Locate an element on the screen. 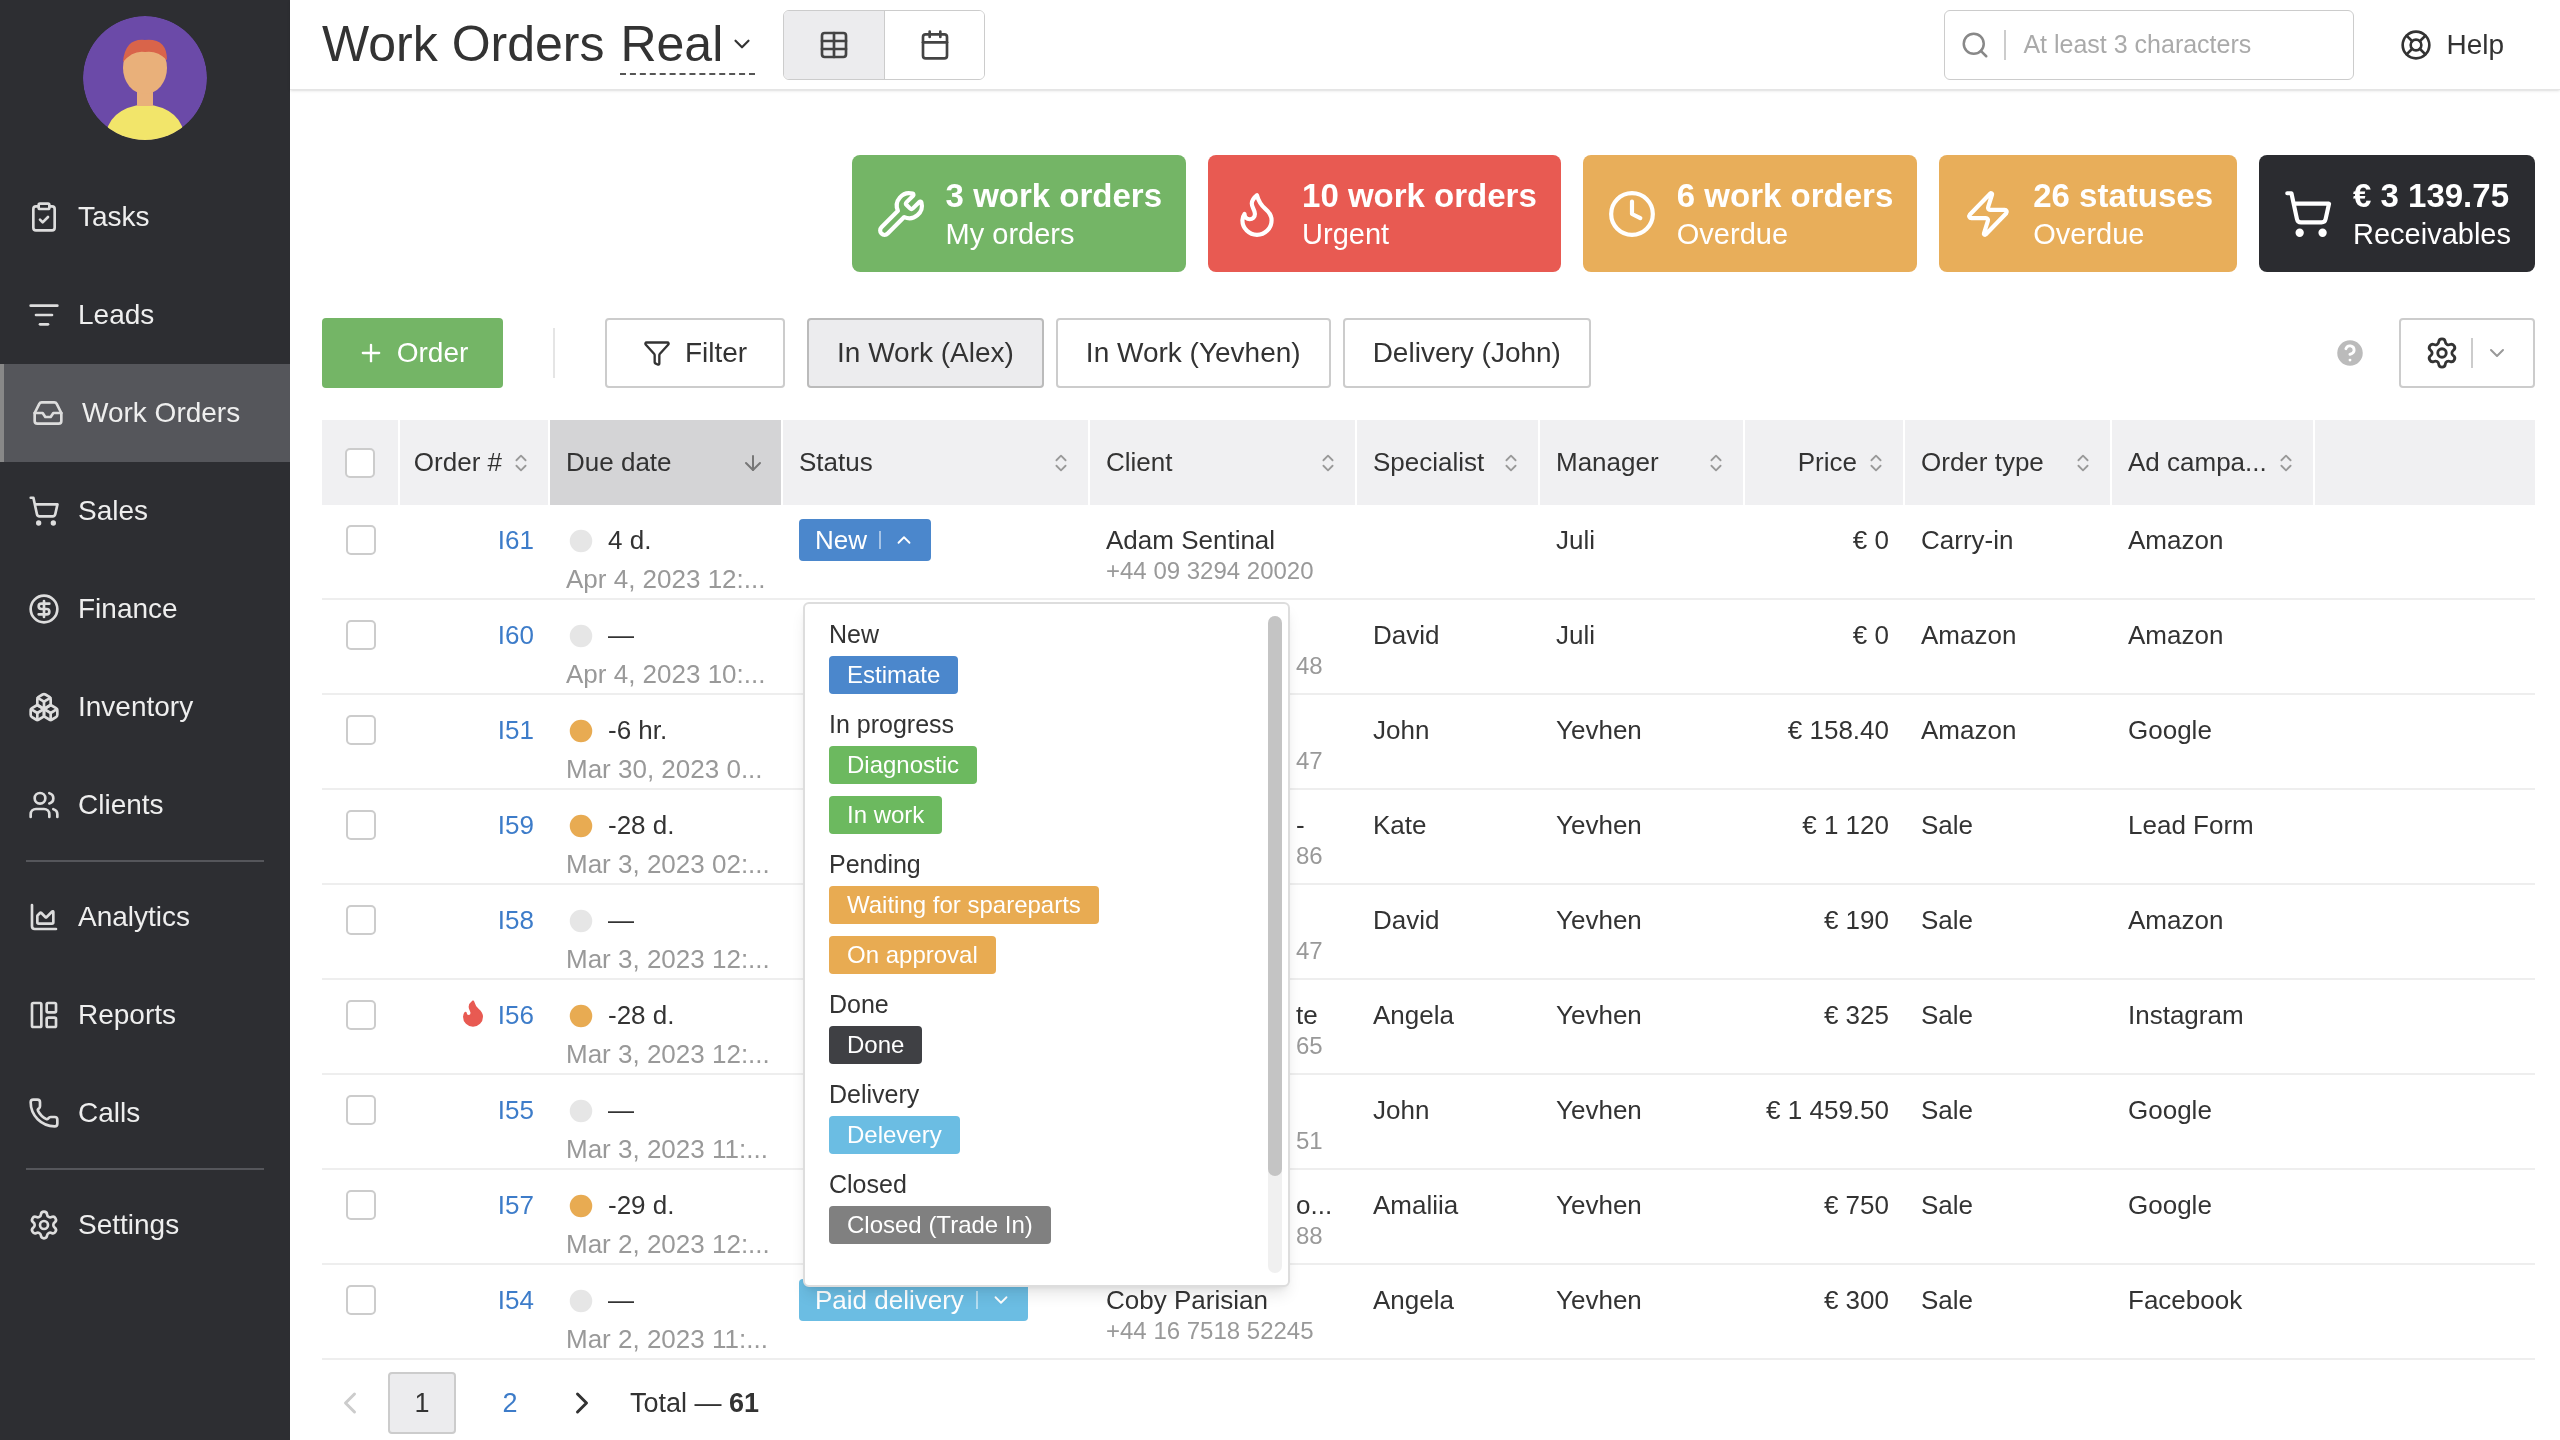 The image size is (2560, 1440). sidebar-item: Clients is located at coordinates (145, 805).